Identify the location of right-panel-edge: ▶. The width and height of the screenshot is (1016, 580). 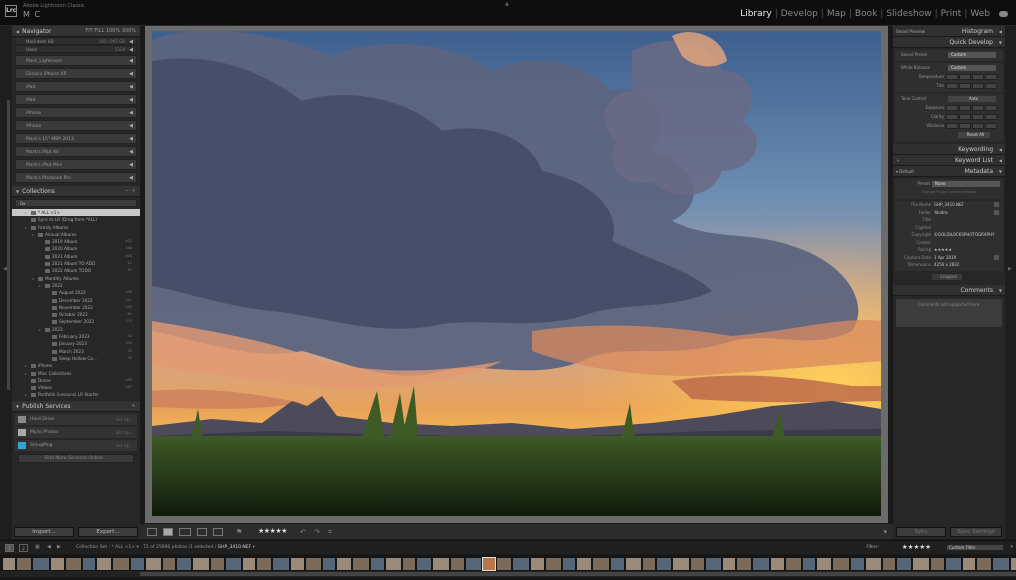
(1010, 282).